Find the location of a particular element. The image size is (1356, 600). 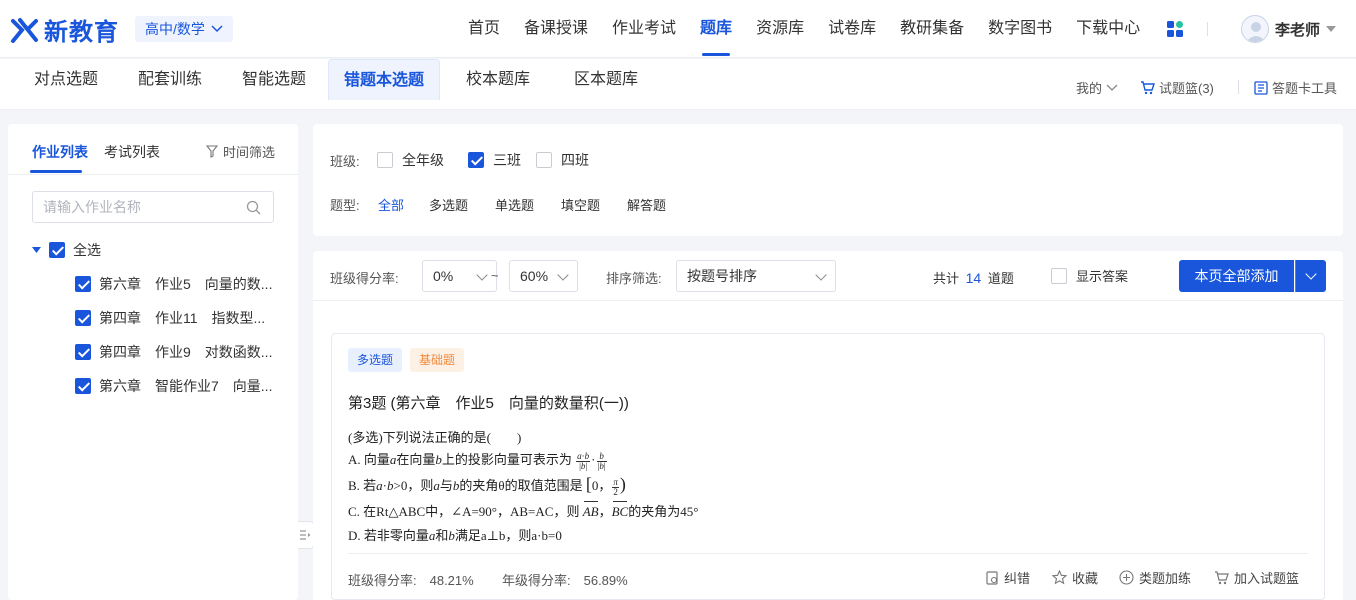

avatar is located at coordinates (1255, 29).